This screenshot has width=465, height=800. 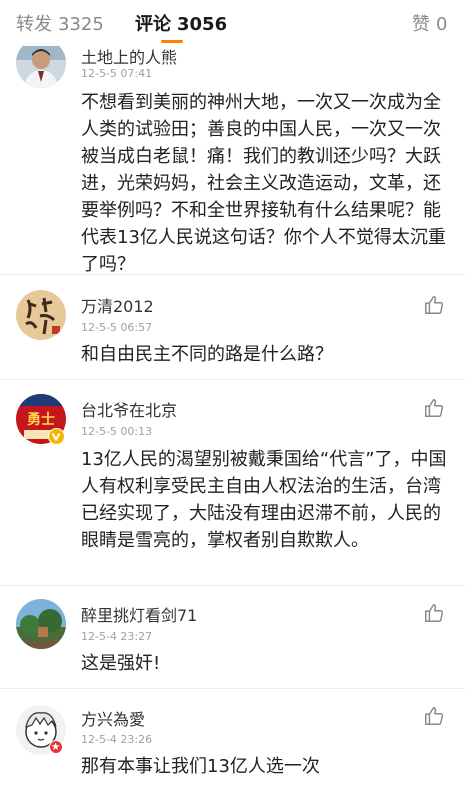 I want to click on comment-item: 醉里挑灯看剑71 12-5-4 23:27 这是强奸!, so click(x=232, y=637).